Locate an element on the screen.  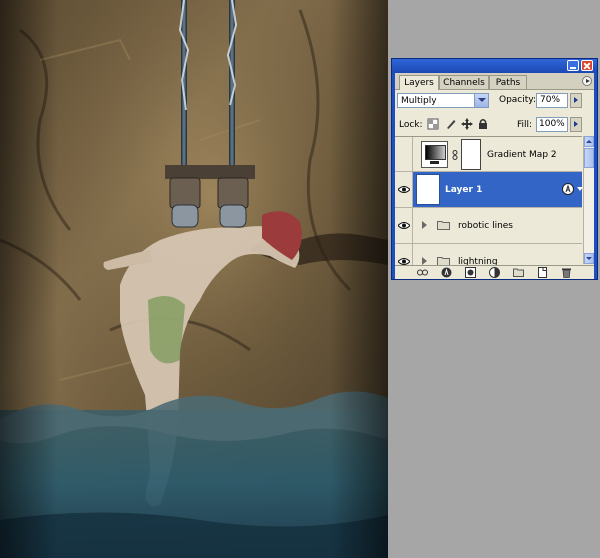
layer-name: robotic lines is located at coordinates (485, 226).